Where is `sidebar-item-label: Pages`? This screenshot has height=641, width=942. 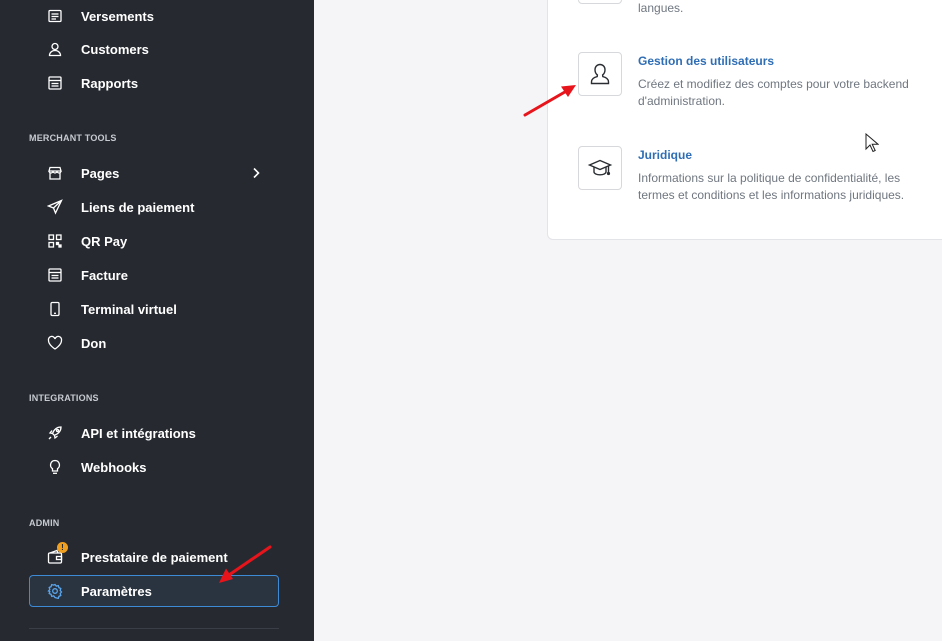 sidebar-item-label: Pages is located at coordinates (100, 173).